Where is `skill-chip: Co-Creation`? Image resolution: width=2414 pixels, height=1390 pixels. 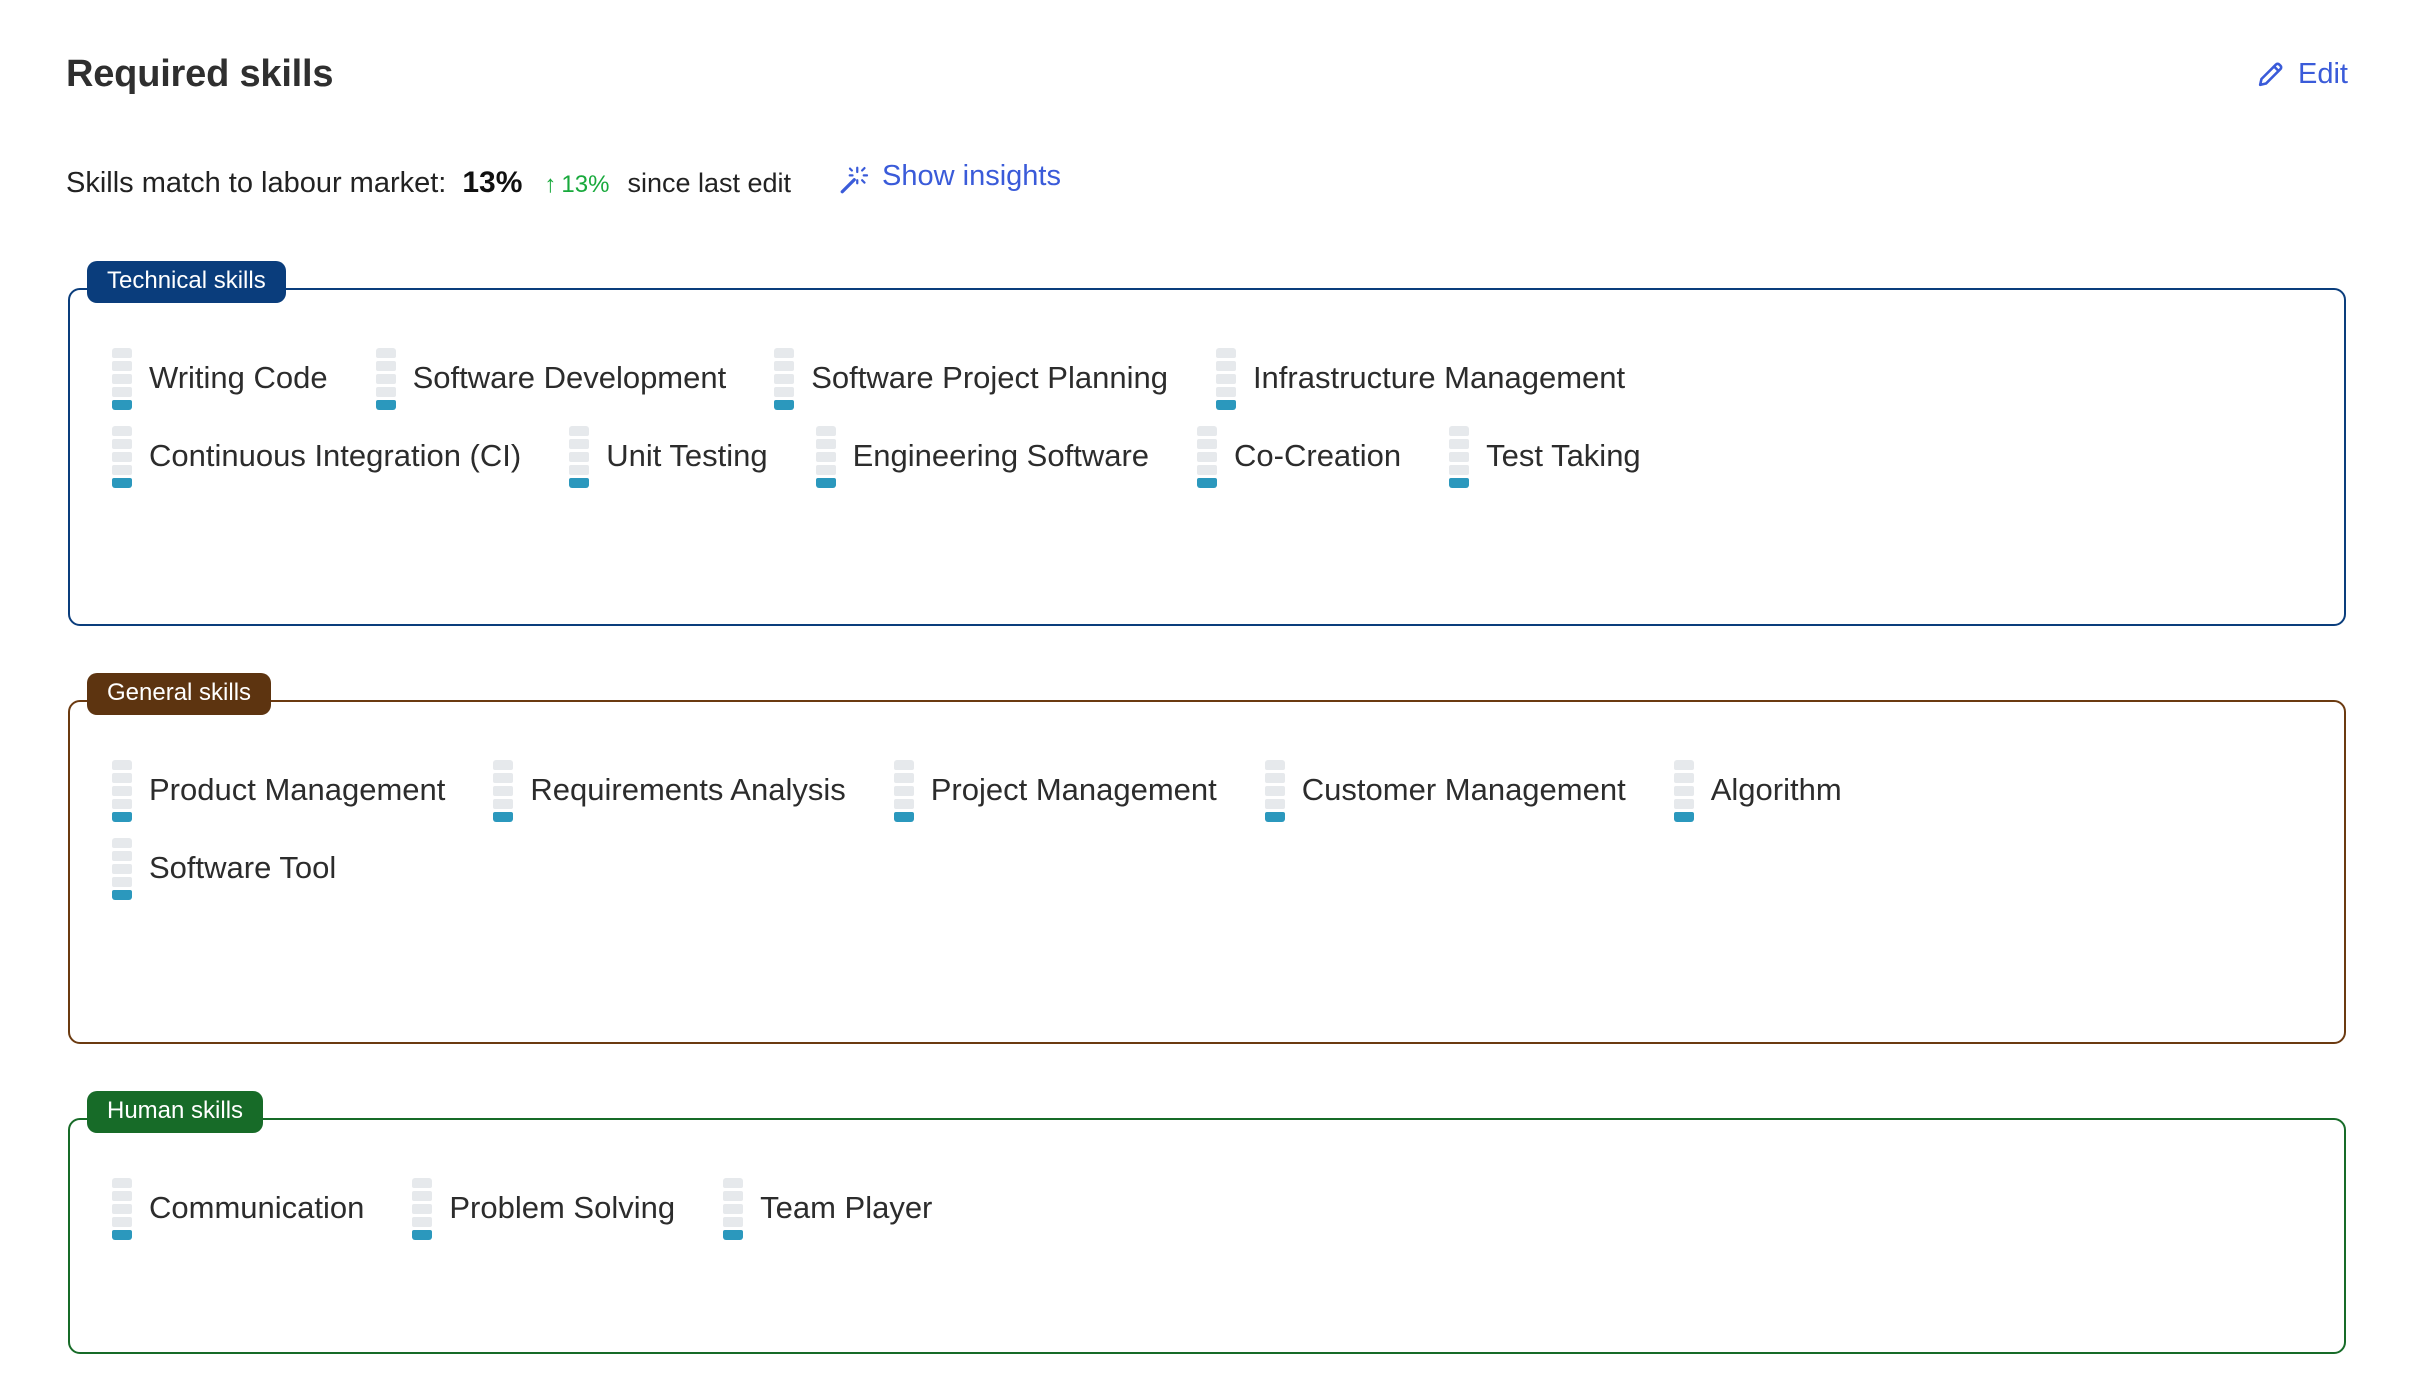 skill-chip: Co-Creation is located at coordinates (1311, 457).